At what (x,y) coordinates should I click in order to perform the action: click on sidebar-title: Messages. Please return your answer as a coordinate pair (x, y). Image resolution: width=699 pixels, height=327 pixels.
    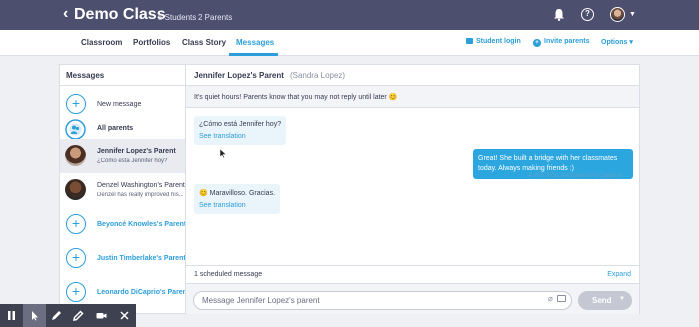
    Looking at the image, I should click on (122, 75).